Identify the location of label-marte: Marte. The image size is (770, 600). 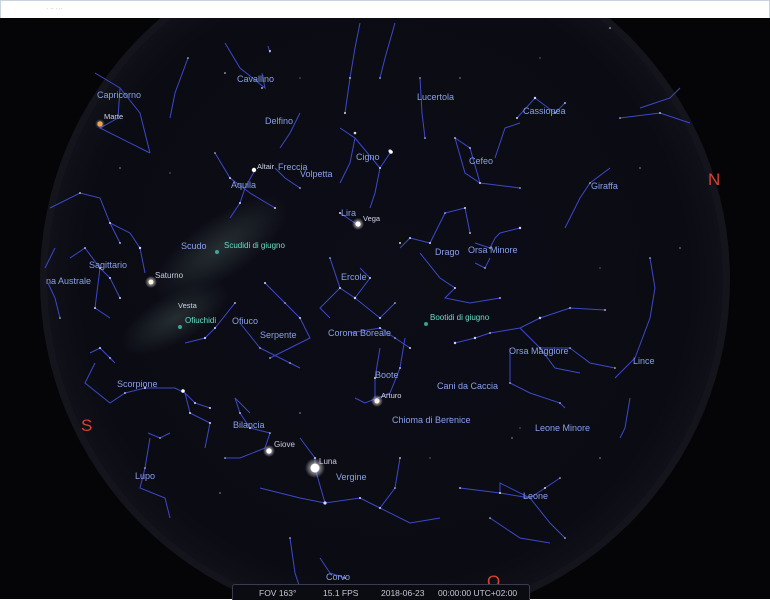
(113, 116).